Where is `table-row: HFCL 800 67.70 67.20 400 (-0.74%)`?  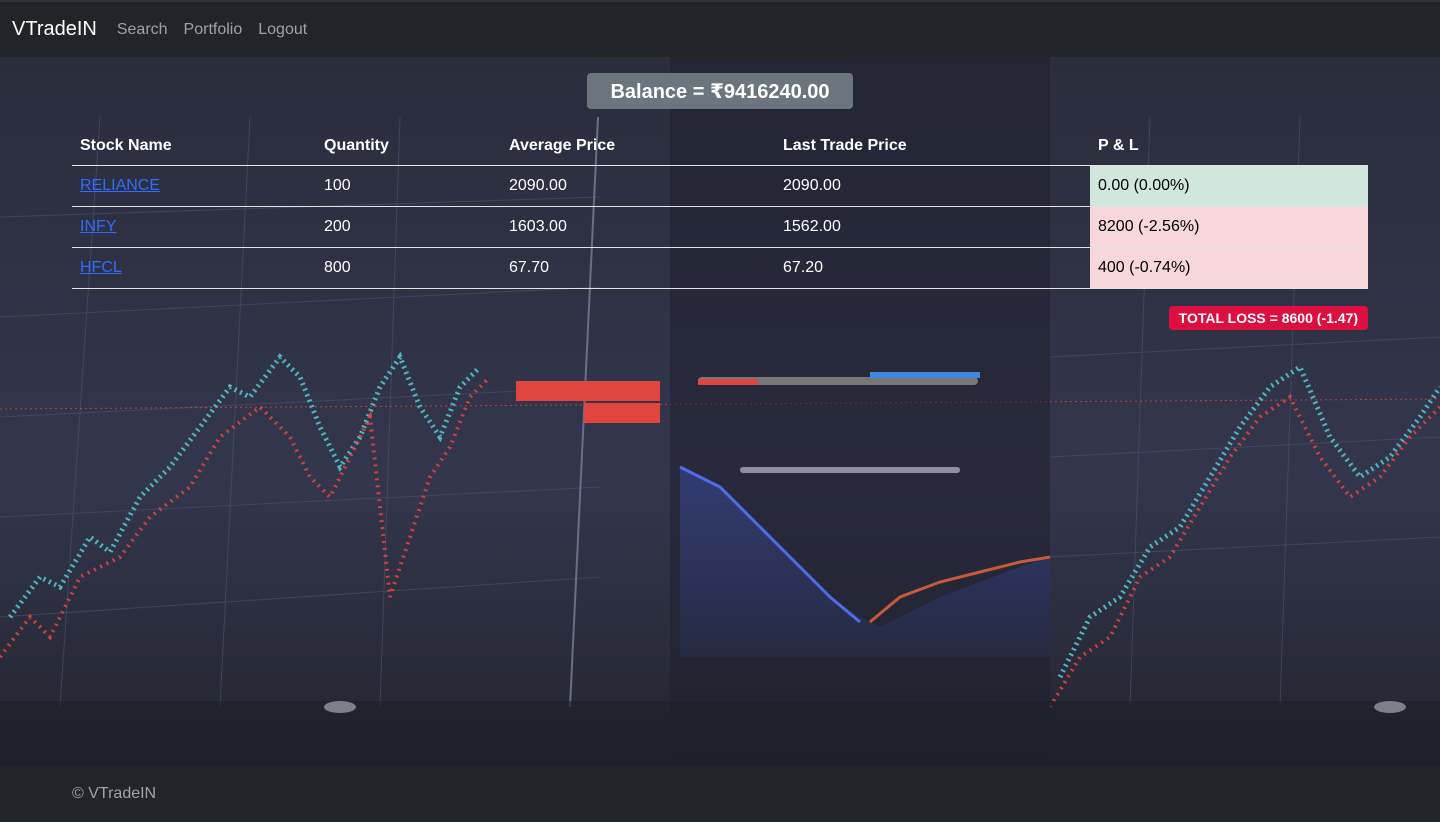
table-row: HFCL 800 67.70 67.20 400 (-0.74%) is located at coordinates (720, 268).